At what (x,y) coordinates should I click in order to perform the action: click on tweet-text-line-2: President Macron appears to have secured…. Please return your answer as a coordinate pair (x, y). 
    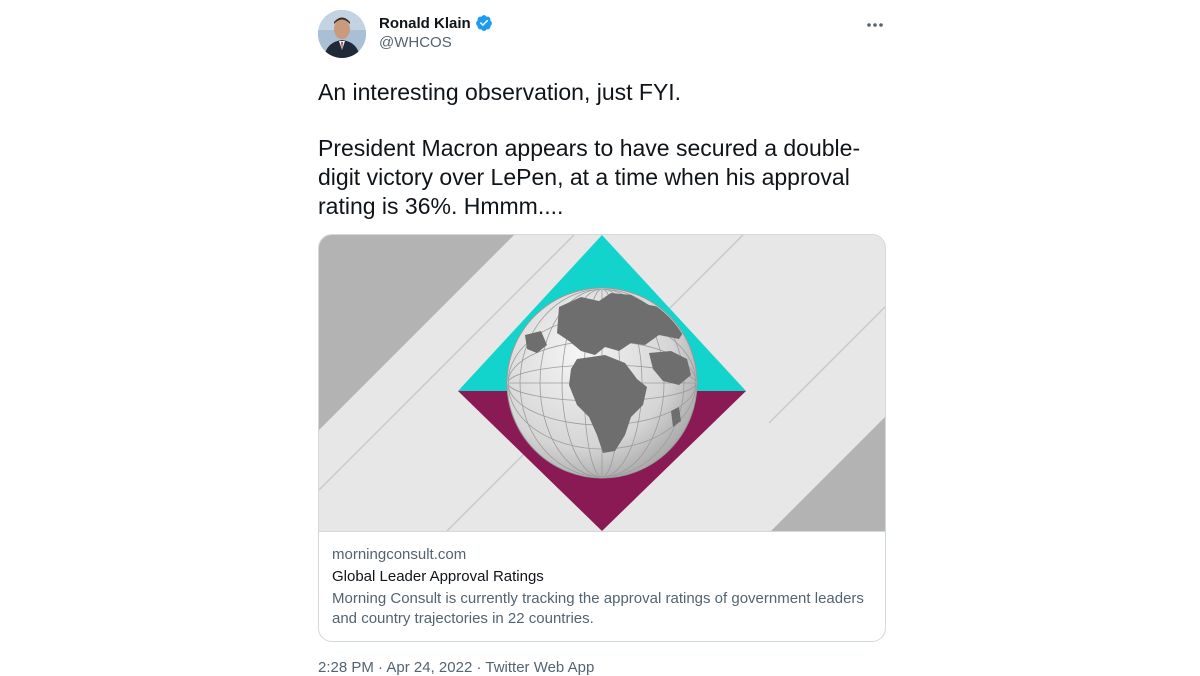
    Looking at the image, I should click on (589, 177).